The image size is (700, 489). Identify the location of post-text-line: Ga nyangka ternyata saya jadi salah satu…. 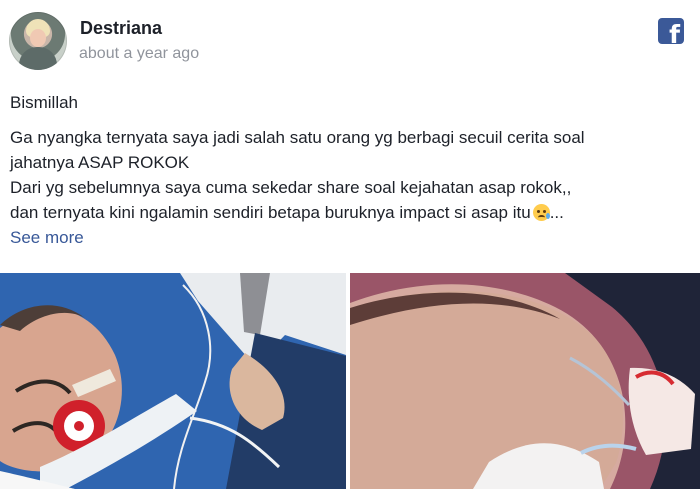
(297, 137).